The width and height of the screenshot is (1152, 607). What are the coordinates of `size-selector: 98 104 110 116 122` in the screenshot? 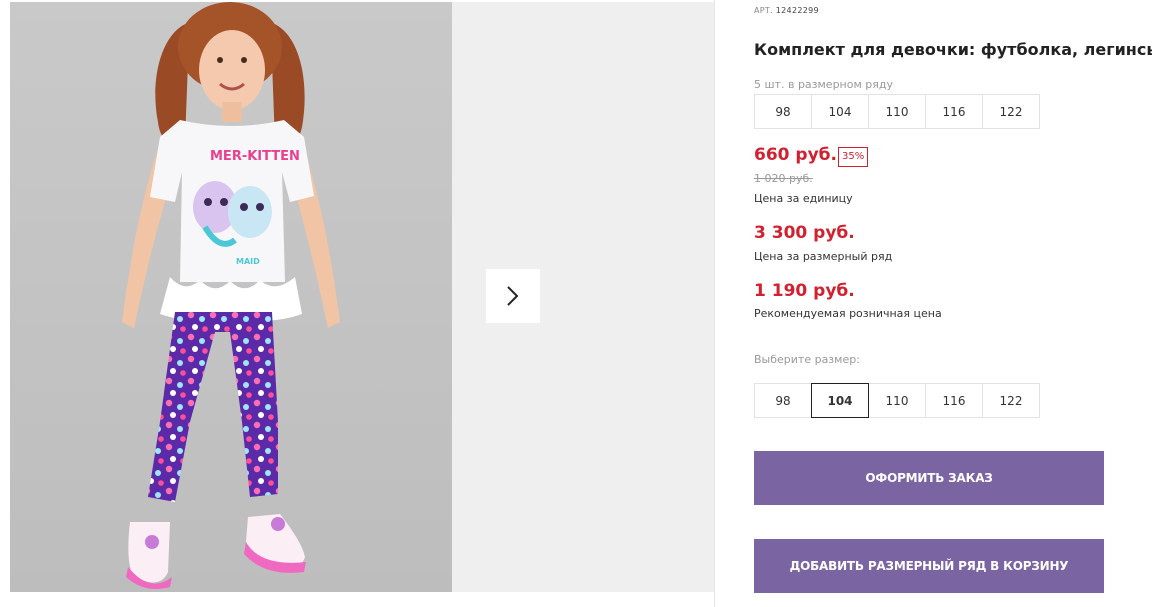 It's located at (897, 400).